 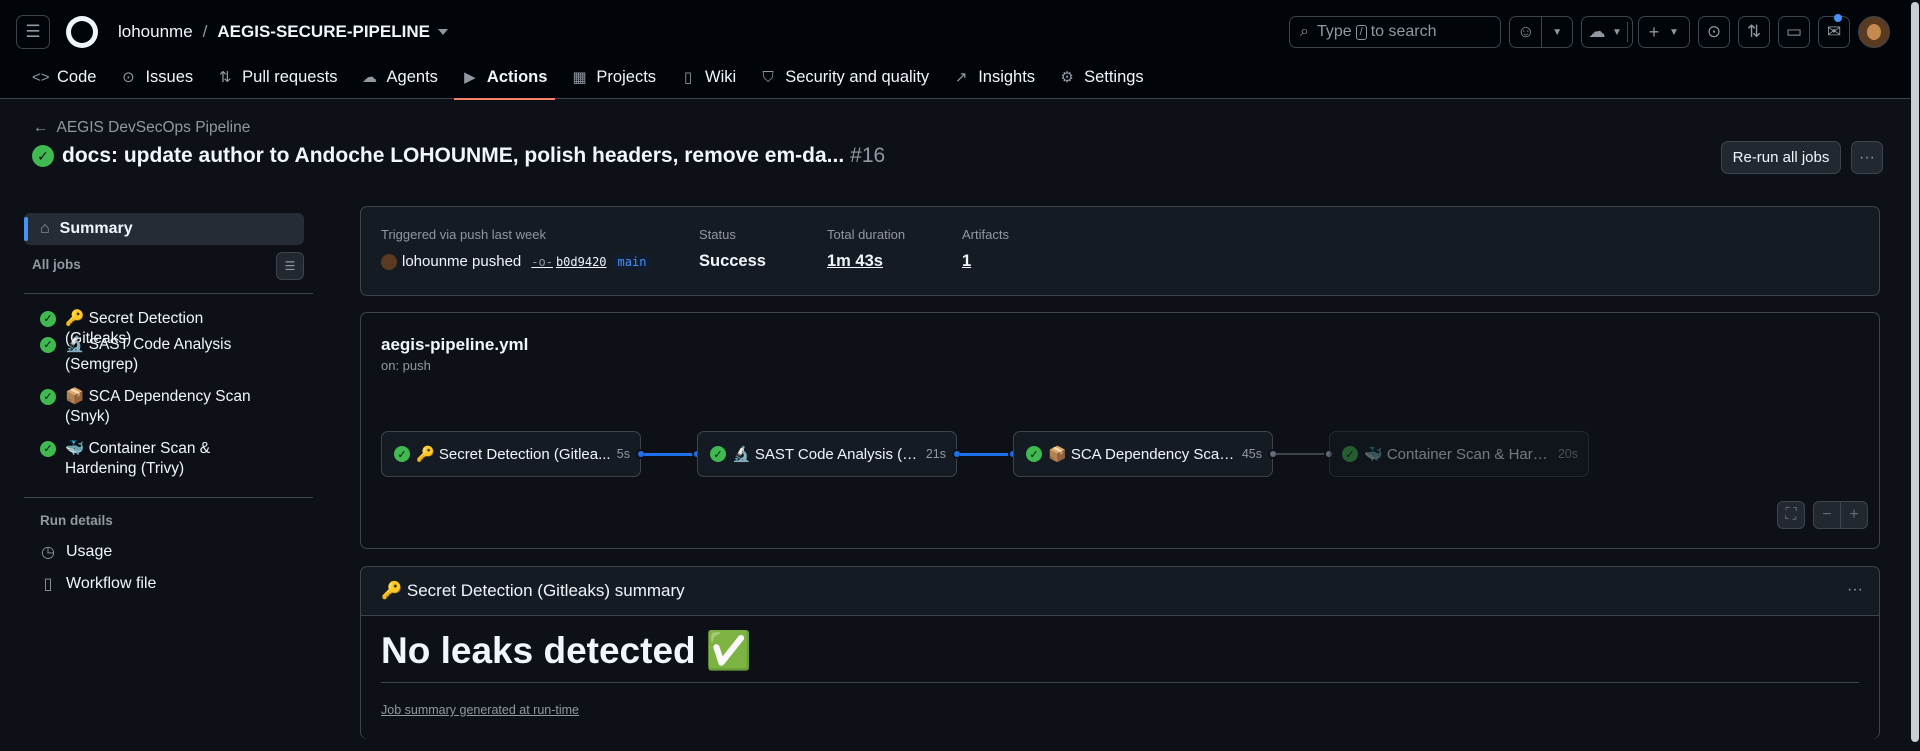 I want to click on tab-insights: ↗ Insights, so click(x=994, y=77).